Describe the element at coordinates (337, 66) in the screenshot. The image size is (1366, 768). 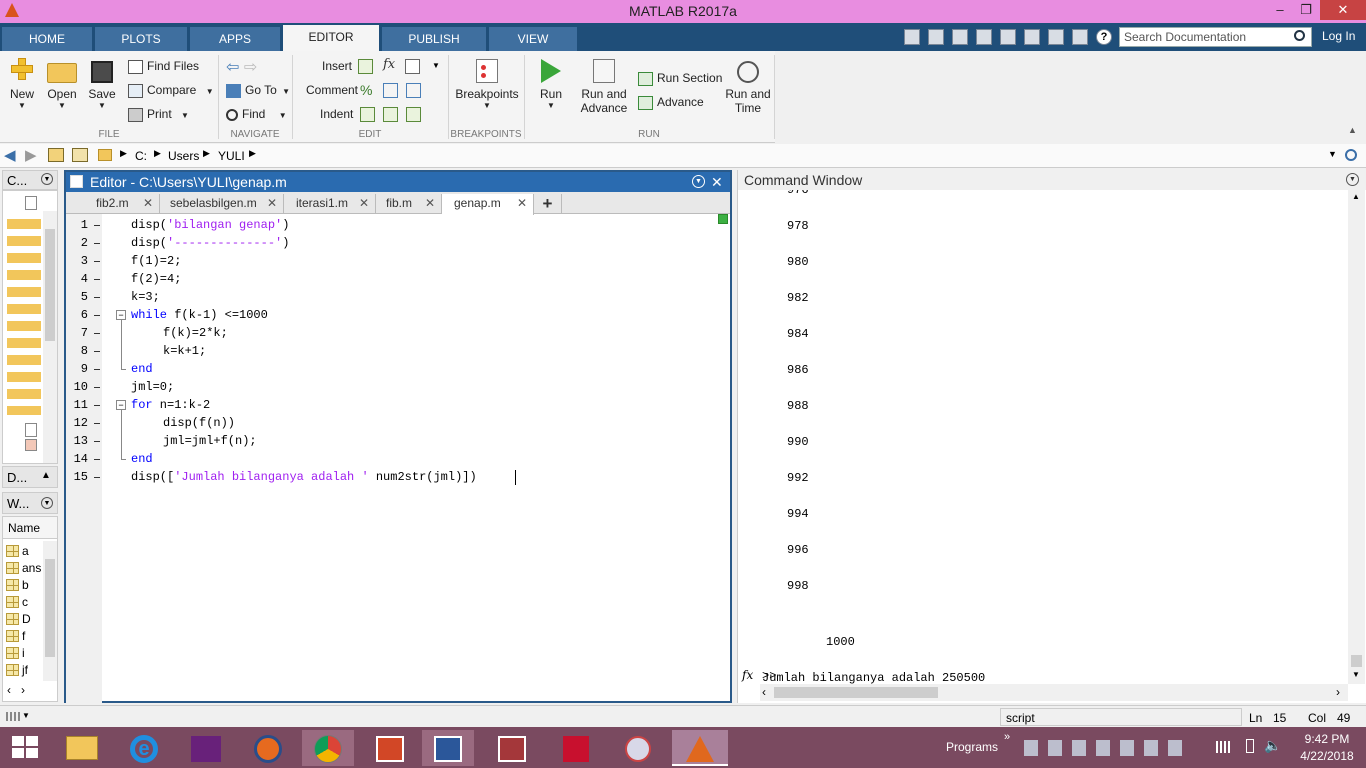
I see `insert-button: Insert` at that location.